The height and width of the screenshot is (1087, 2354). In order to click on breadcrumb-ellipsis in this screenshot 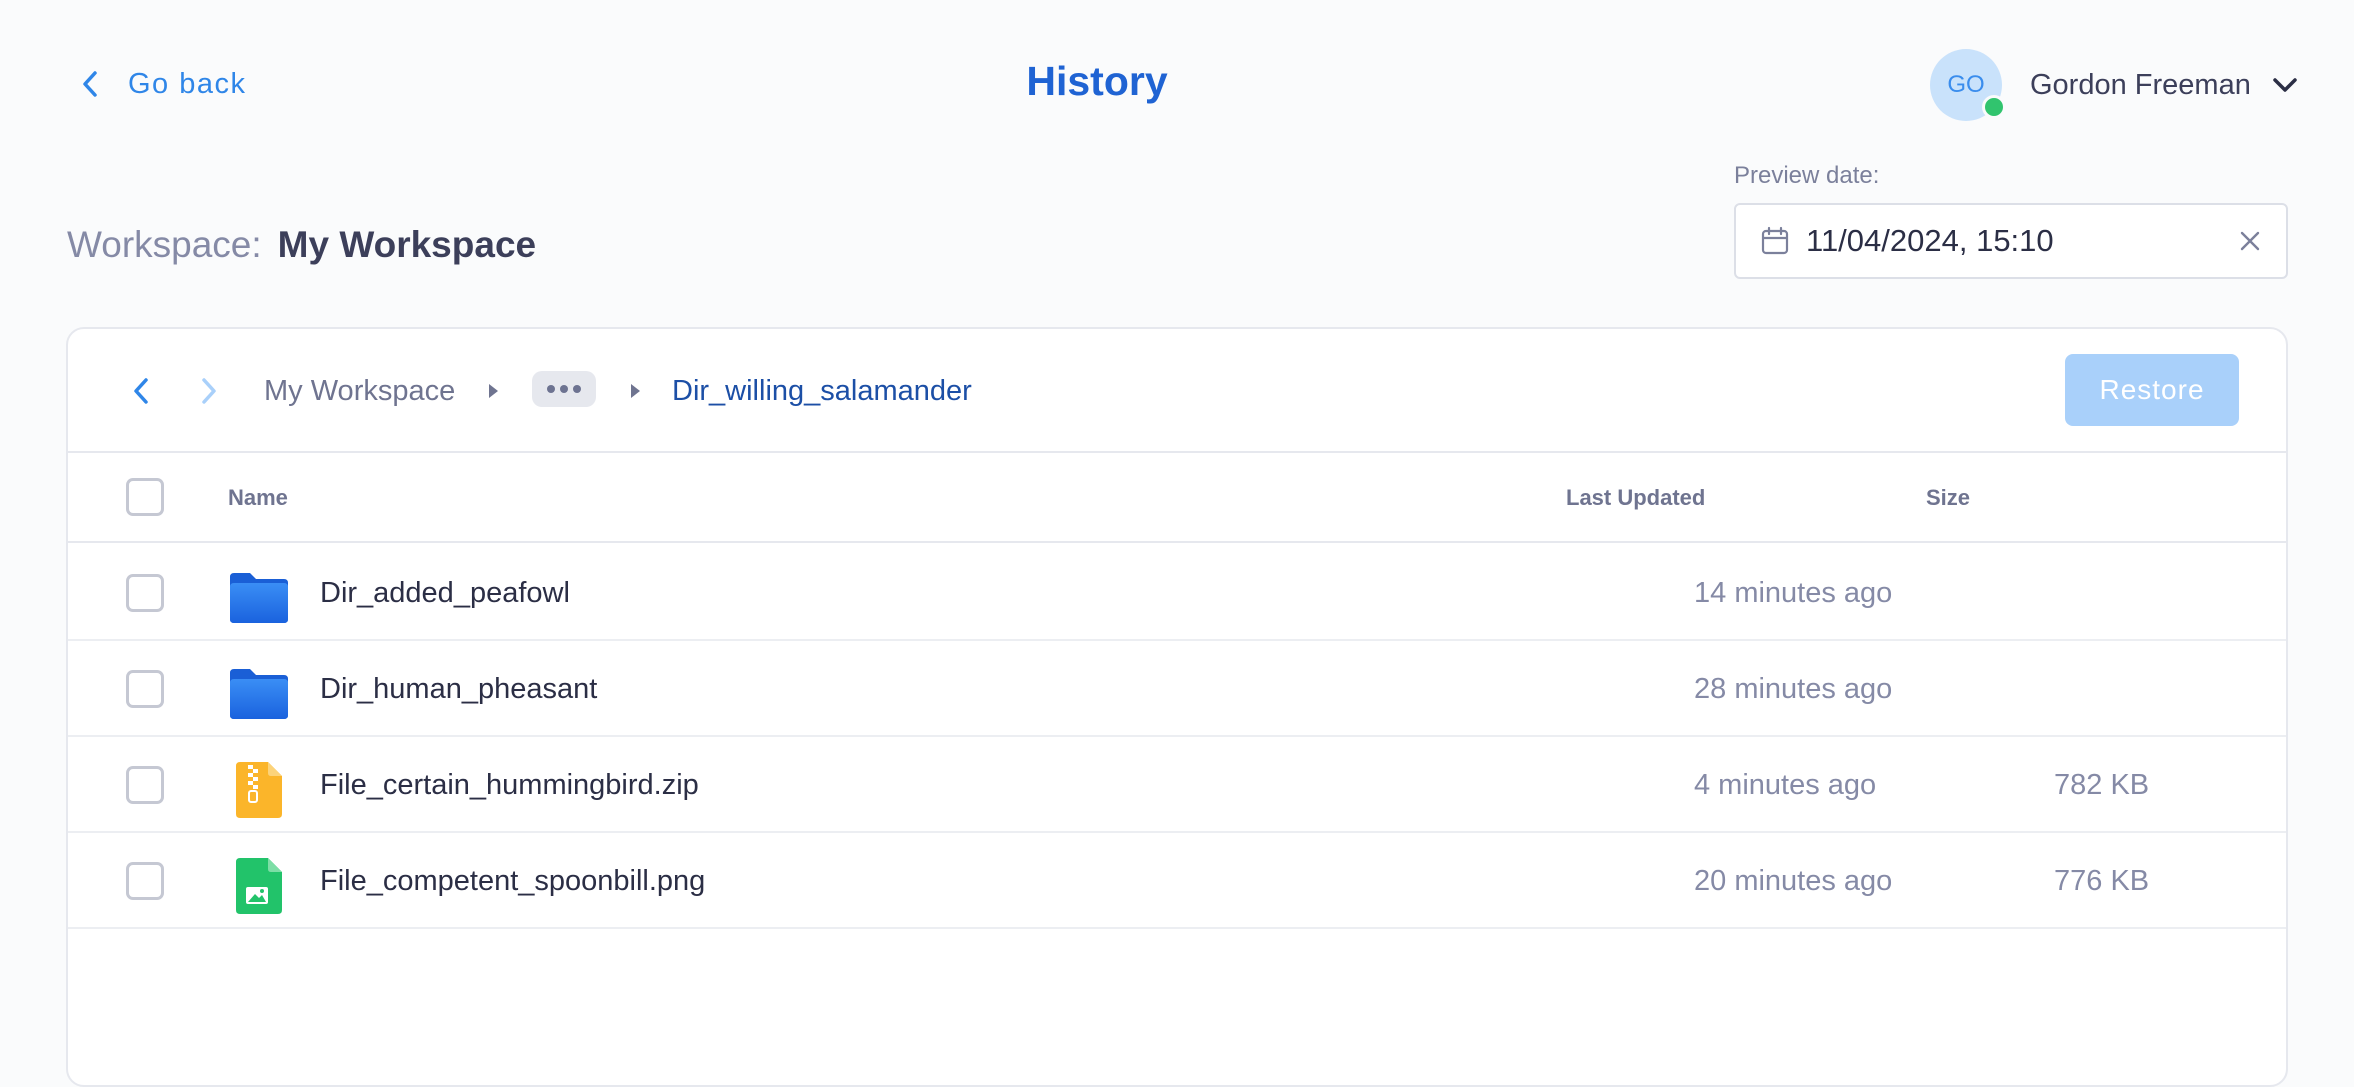, I will do `click(564, 389)`.